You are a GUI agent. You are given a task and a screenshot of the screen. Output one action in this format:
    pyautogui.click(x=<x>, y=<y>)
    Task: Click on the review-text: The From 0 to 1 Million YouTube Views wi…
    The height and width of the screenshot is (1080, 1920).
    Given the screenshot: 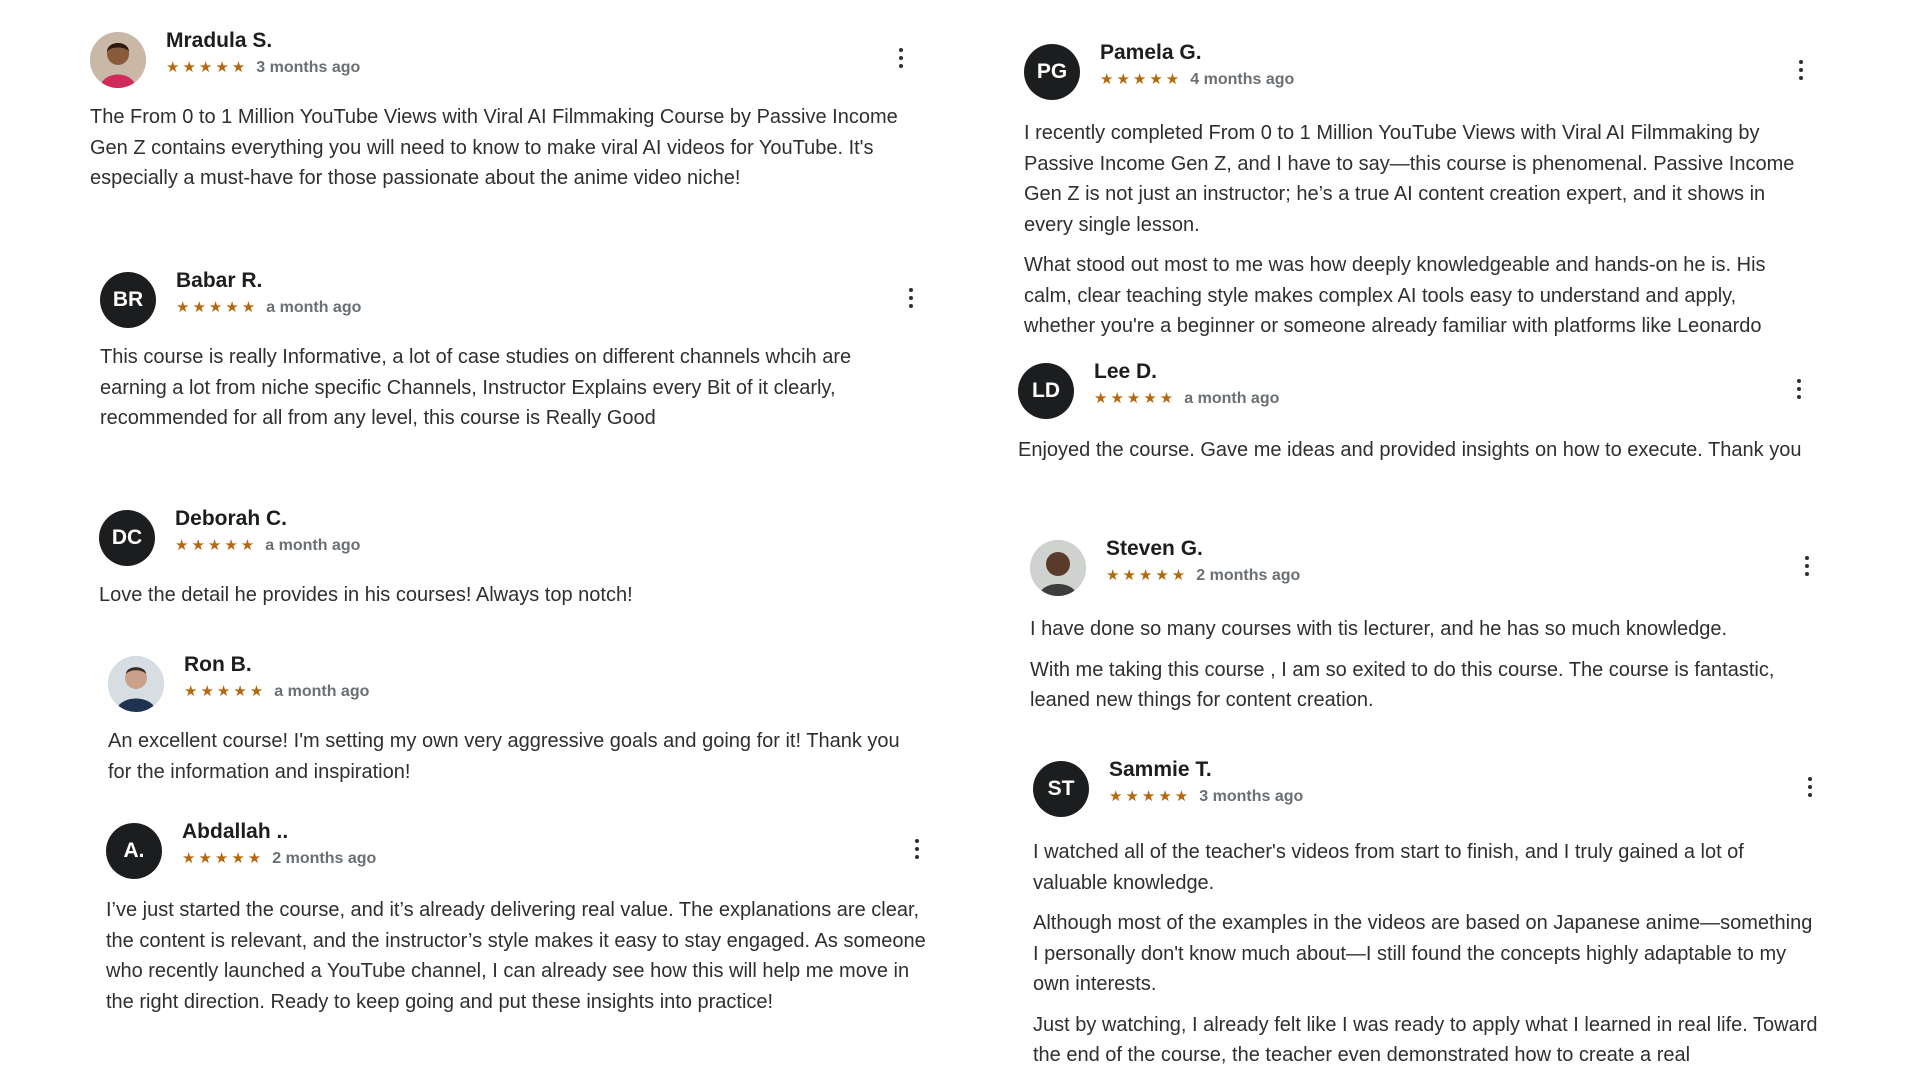 What is the action you would take?
    pyautogui.click(x=494, y=147)
    